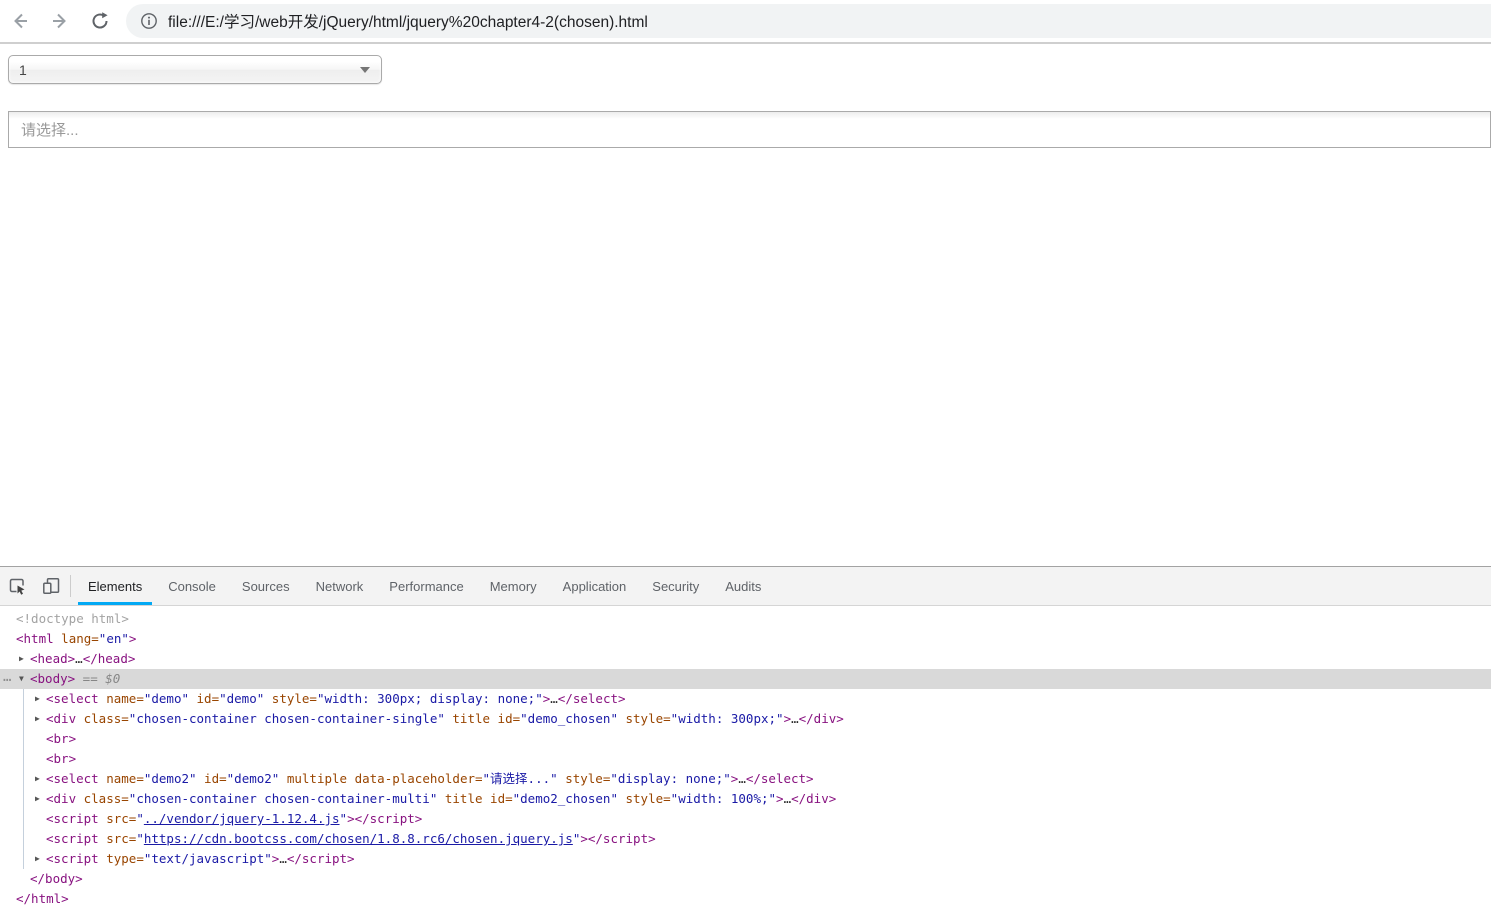 This screenshot has width=1491, height=909. What do you see at coordinates (98, 678) in the screenshot?
I see `code-segment: == $0` at bounding box center [98, 678].